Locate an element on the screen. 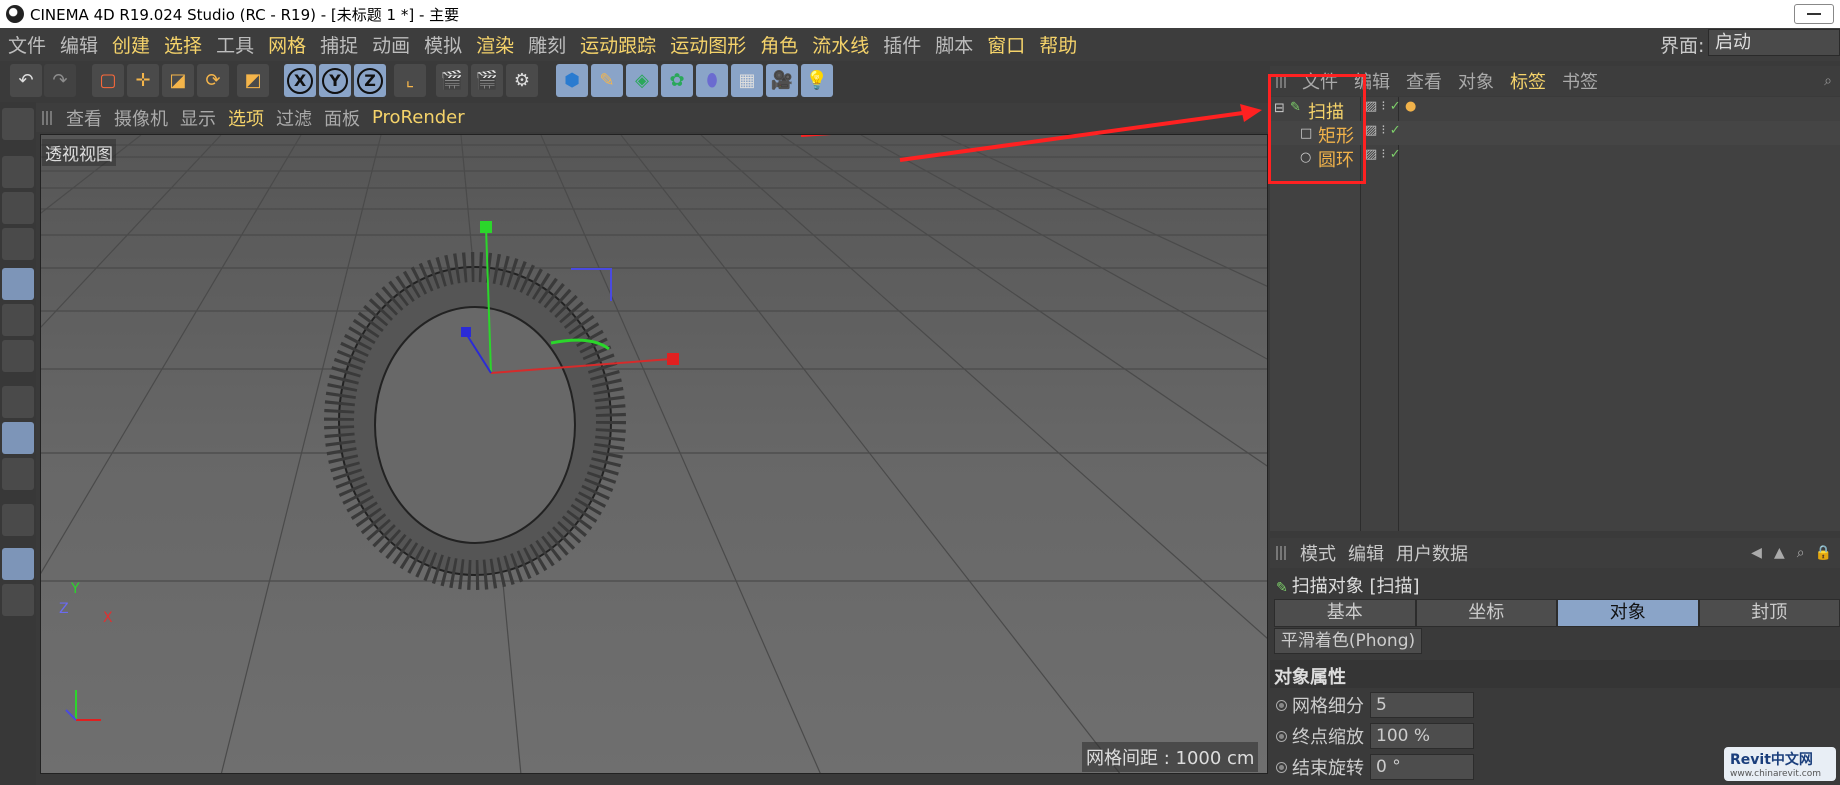 Image resolution: width=1840 pixels, height=785 pixels. viewport-menu-panel: 面板 is located at coordinates (342, 118).